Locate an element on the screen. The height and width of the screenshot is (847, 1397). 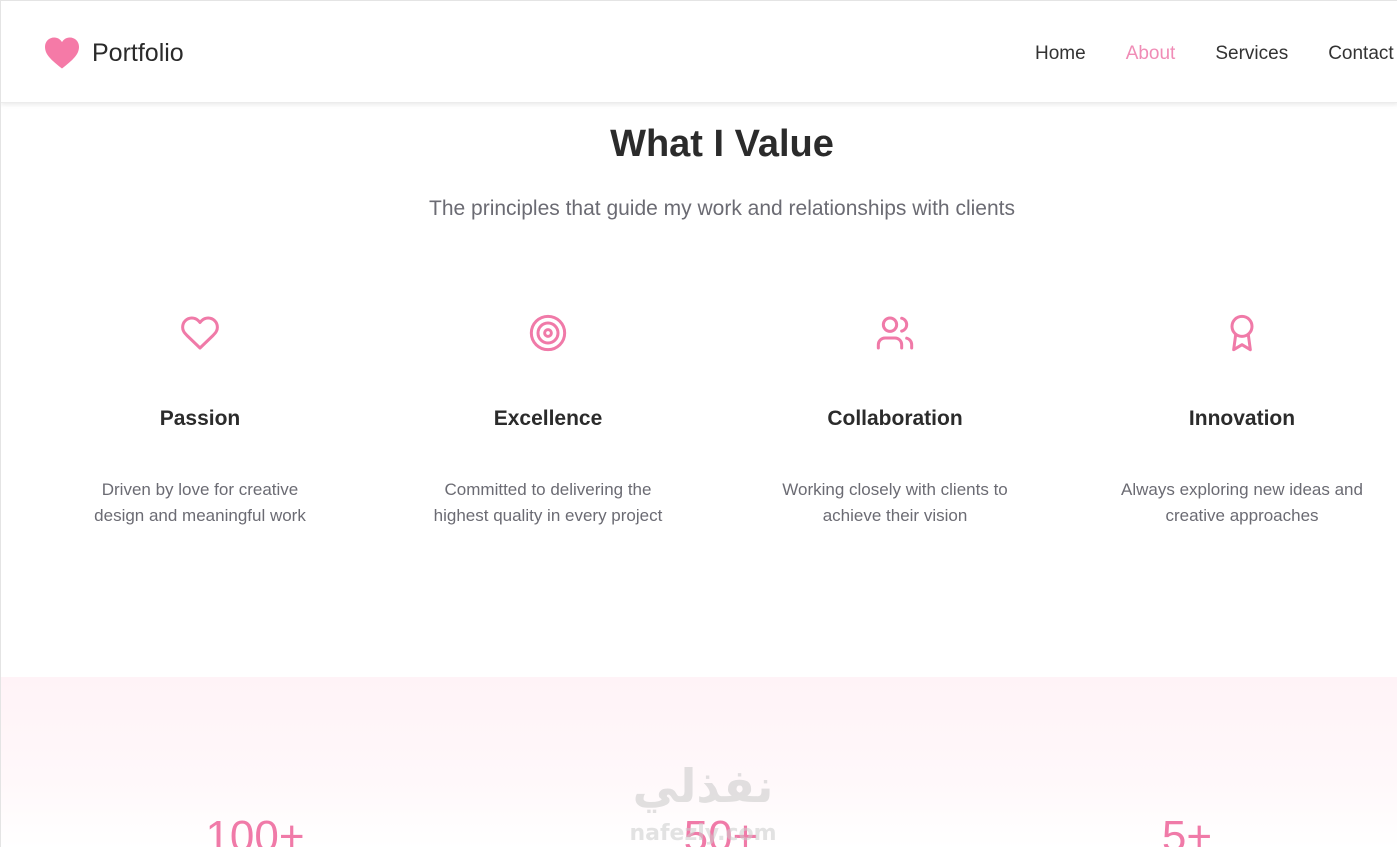
value-card-desc-line: highest quality in every project is located at coordinates (548, 515).